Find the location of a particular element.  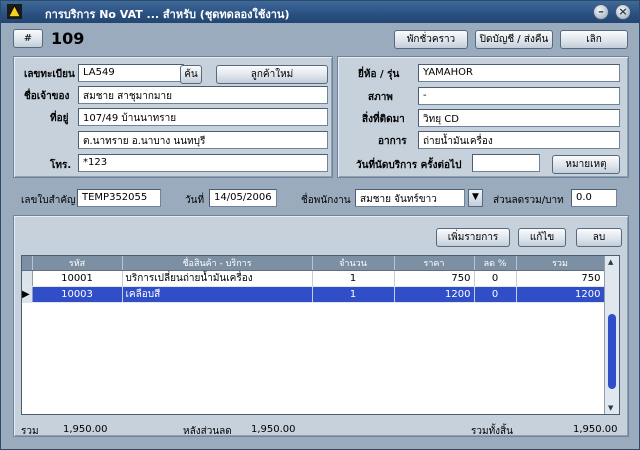

job-number: 109 is located at coordinates (68, 38).